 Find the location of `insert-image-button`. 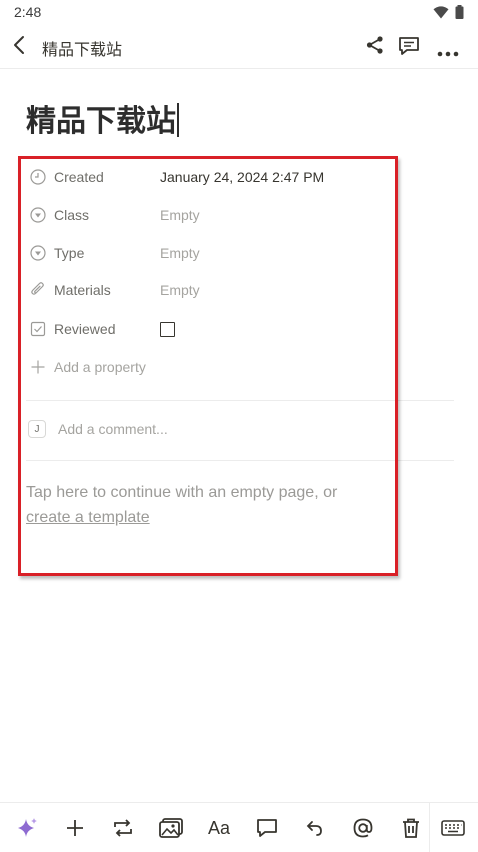

insert-image-button is located at coordinates (171, 828).